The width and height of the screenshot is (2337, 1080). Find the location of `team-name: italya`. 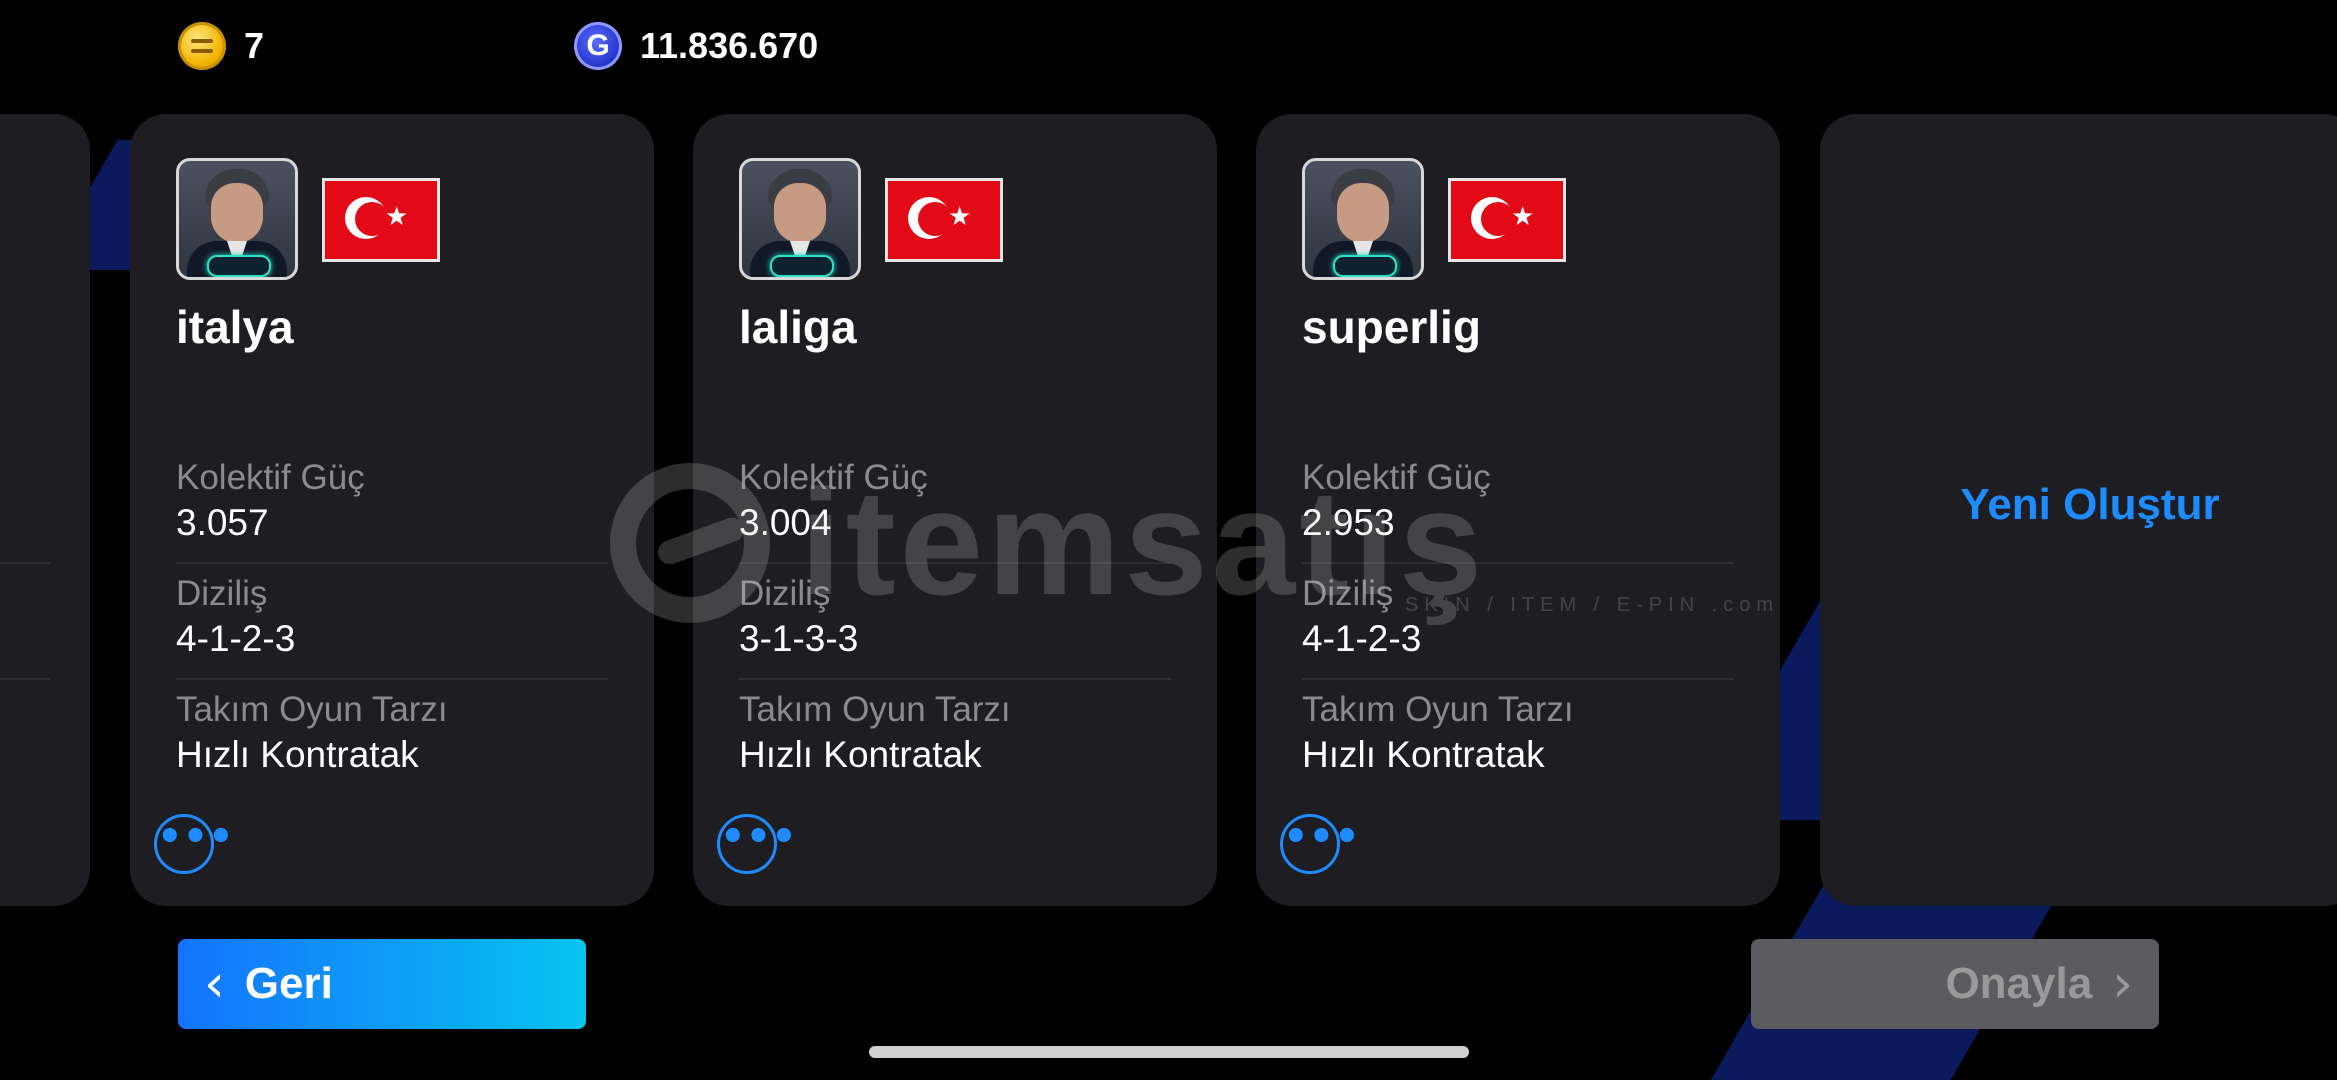

team-name: italya is located at coordinates (235, 327).